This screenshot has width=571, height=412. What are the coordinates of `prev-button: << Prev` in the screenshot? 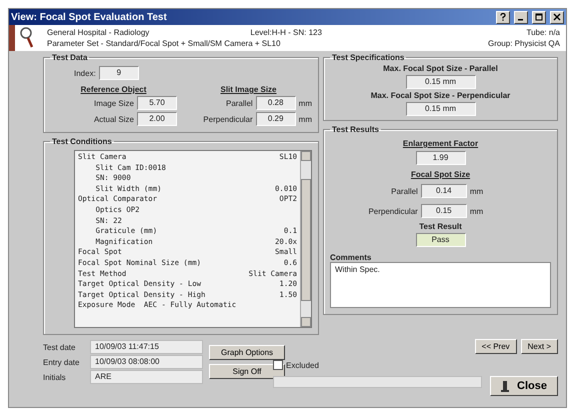 It's located at (495, 346).